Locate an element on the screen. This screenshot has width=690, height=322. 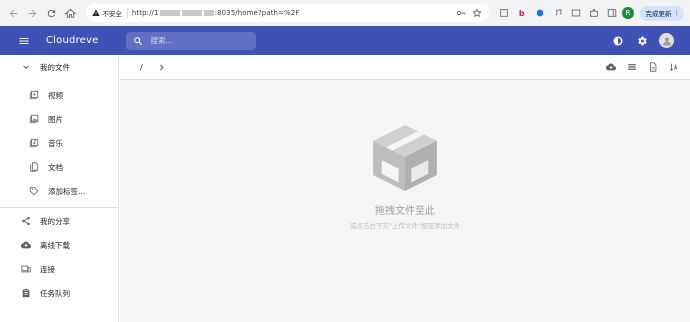
warning-icon is located at coordinates (96, 12).